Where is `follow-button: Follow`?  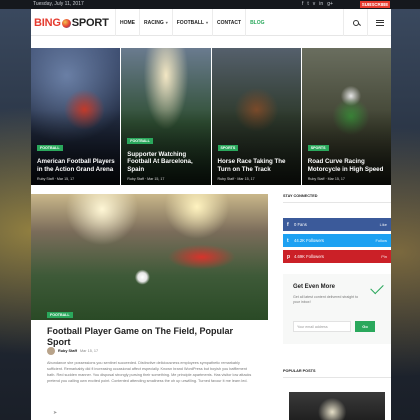 follow-button: Follow is located at coordinates (381, 240).